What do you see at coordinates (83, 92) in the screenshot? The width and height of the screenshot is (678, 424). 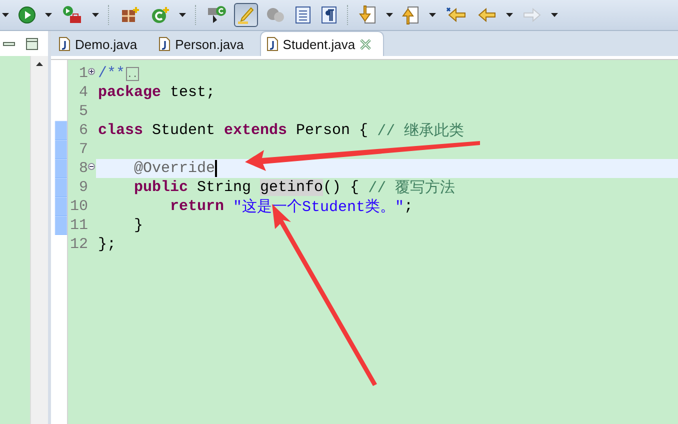 I see `line-number: 4` at bounding box center [83, 92].